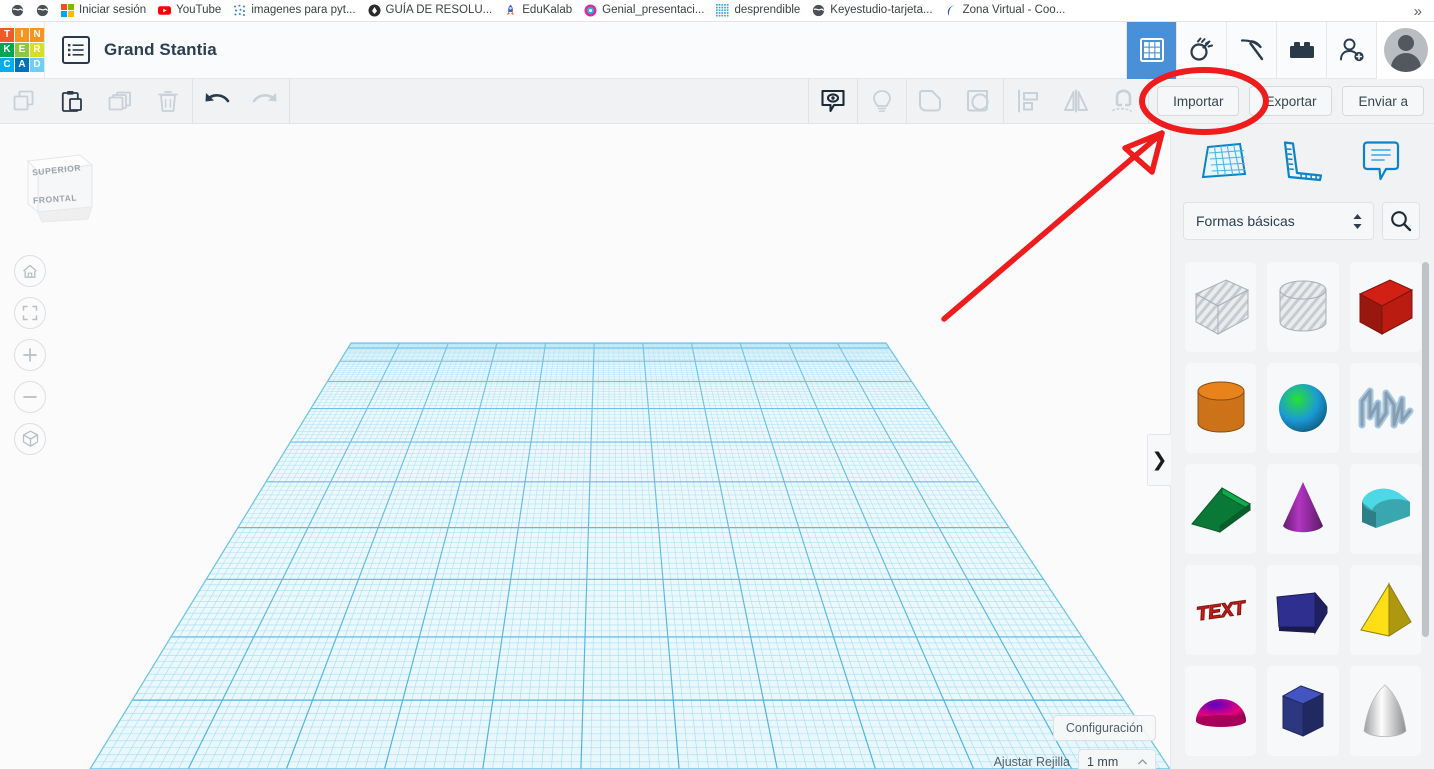 The height and width of the screenshot is (769, 1434). What do you see at coordinates (1221, 509) in the screenshot?
I see `shape-item-wedge-green` at bounding box center [1221, 509].